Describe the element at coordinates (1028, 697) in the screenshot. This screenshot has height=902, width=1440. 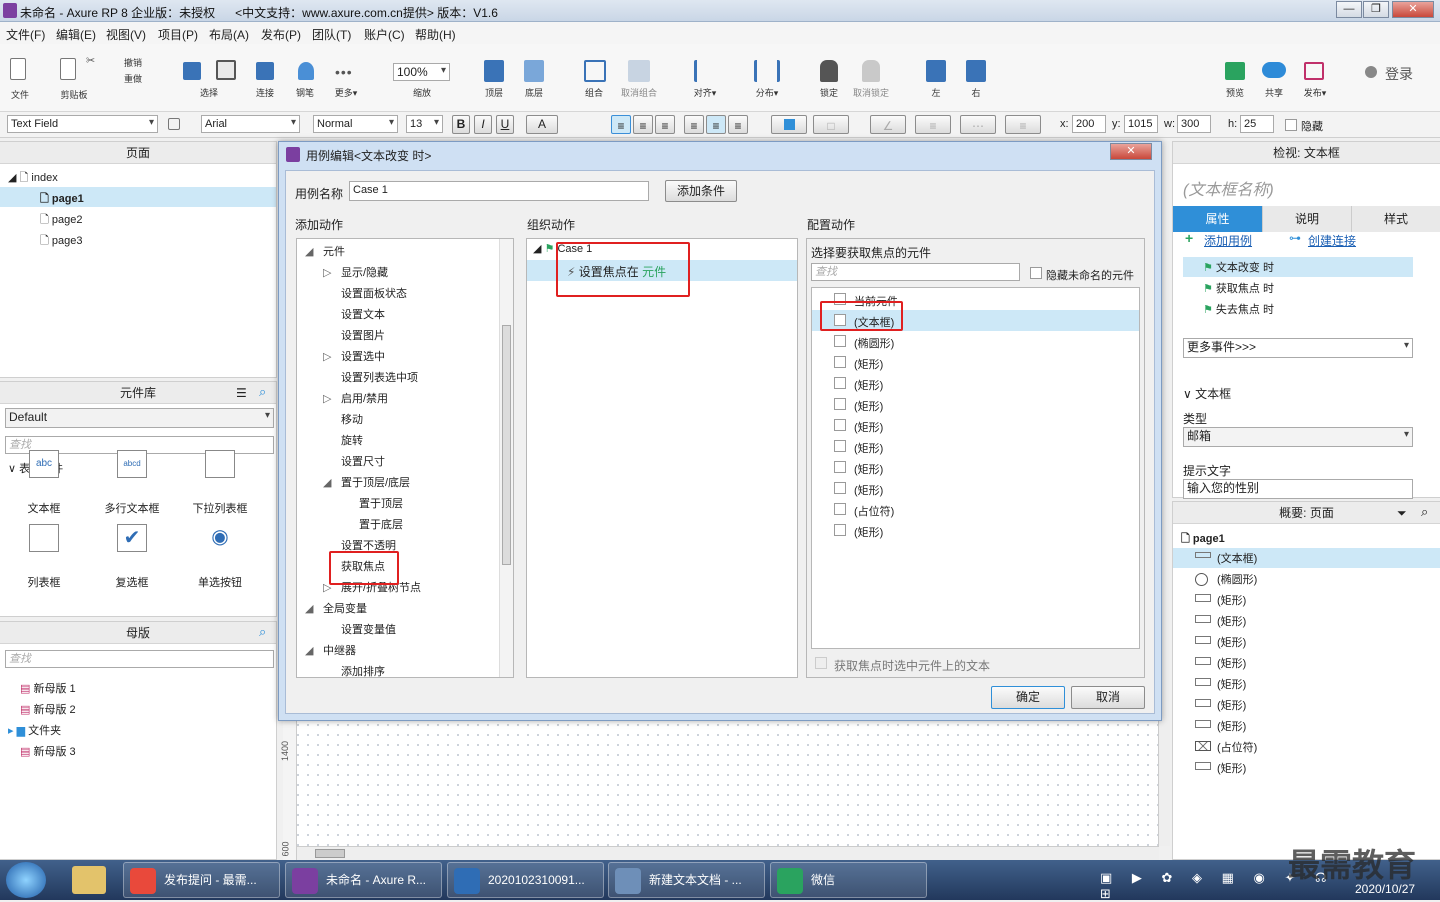
I see `ok-button: 确定` at that location.